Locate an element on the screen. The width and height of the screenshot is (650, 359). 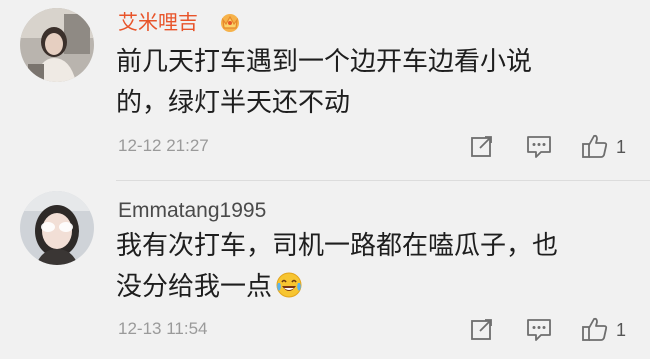
laugh-cry-emoji is located at coordinates (289, 285).